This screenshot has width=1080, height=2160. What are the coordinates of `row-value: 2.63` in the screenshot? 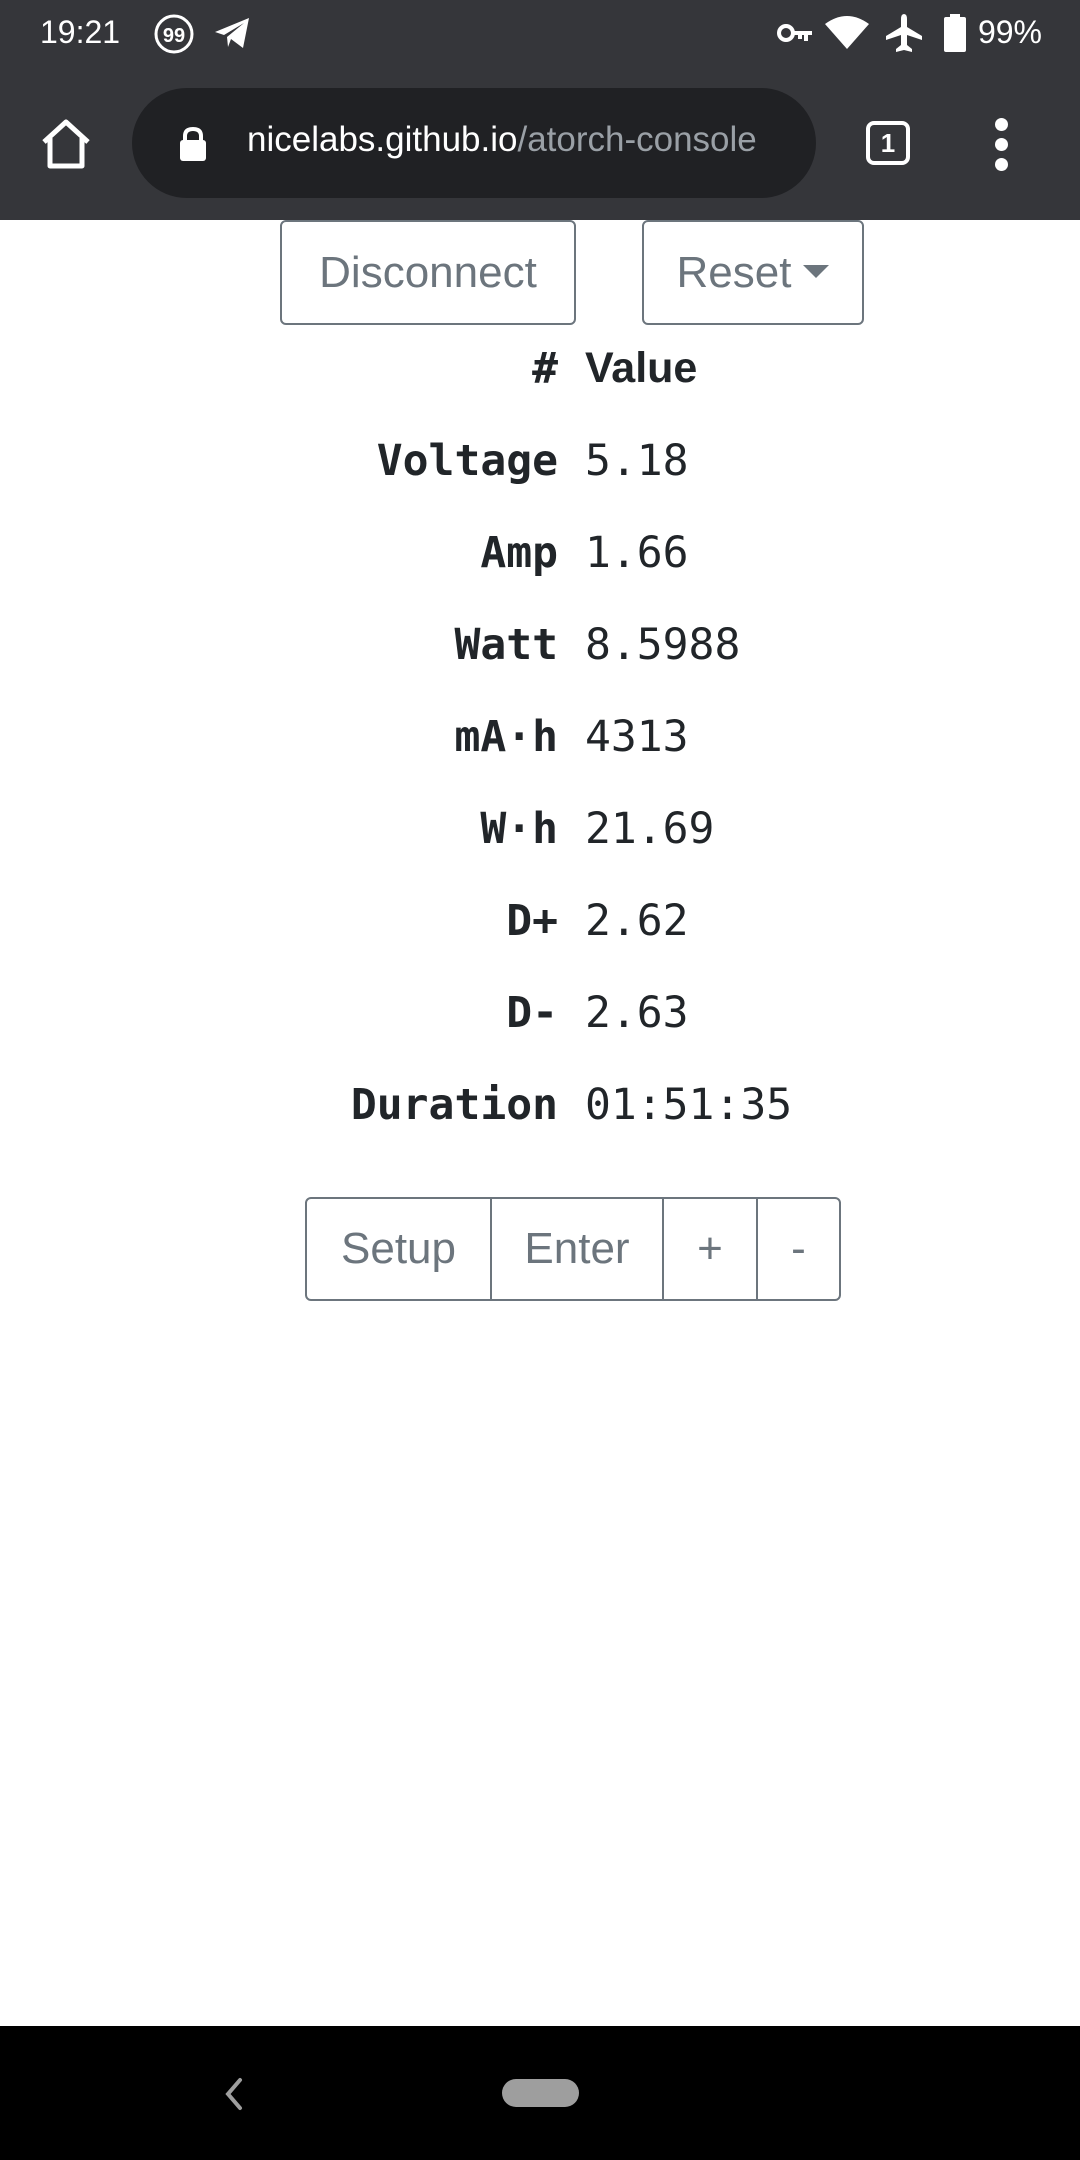 It's located at (637, 1013).